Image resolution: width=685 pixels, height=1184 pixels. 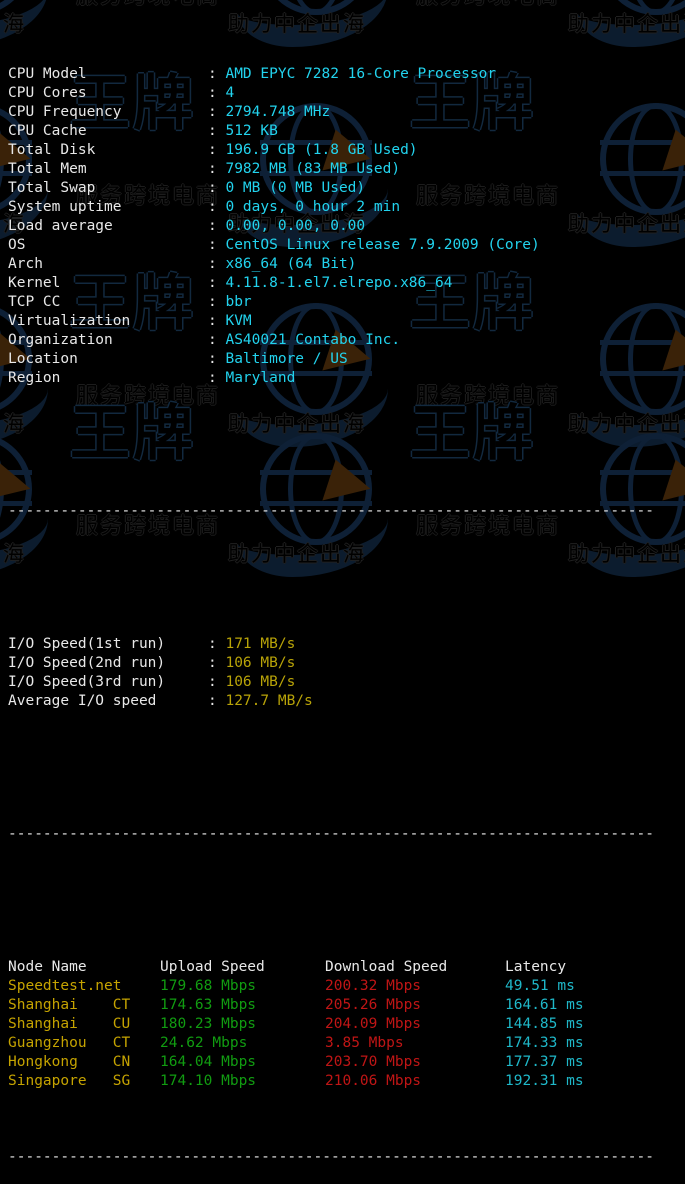 What do you see at coordinates (69, 321) in the screenshot?
I see `sysinfo-label: Virtualization` at bounding box center [69, 321].